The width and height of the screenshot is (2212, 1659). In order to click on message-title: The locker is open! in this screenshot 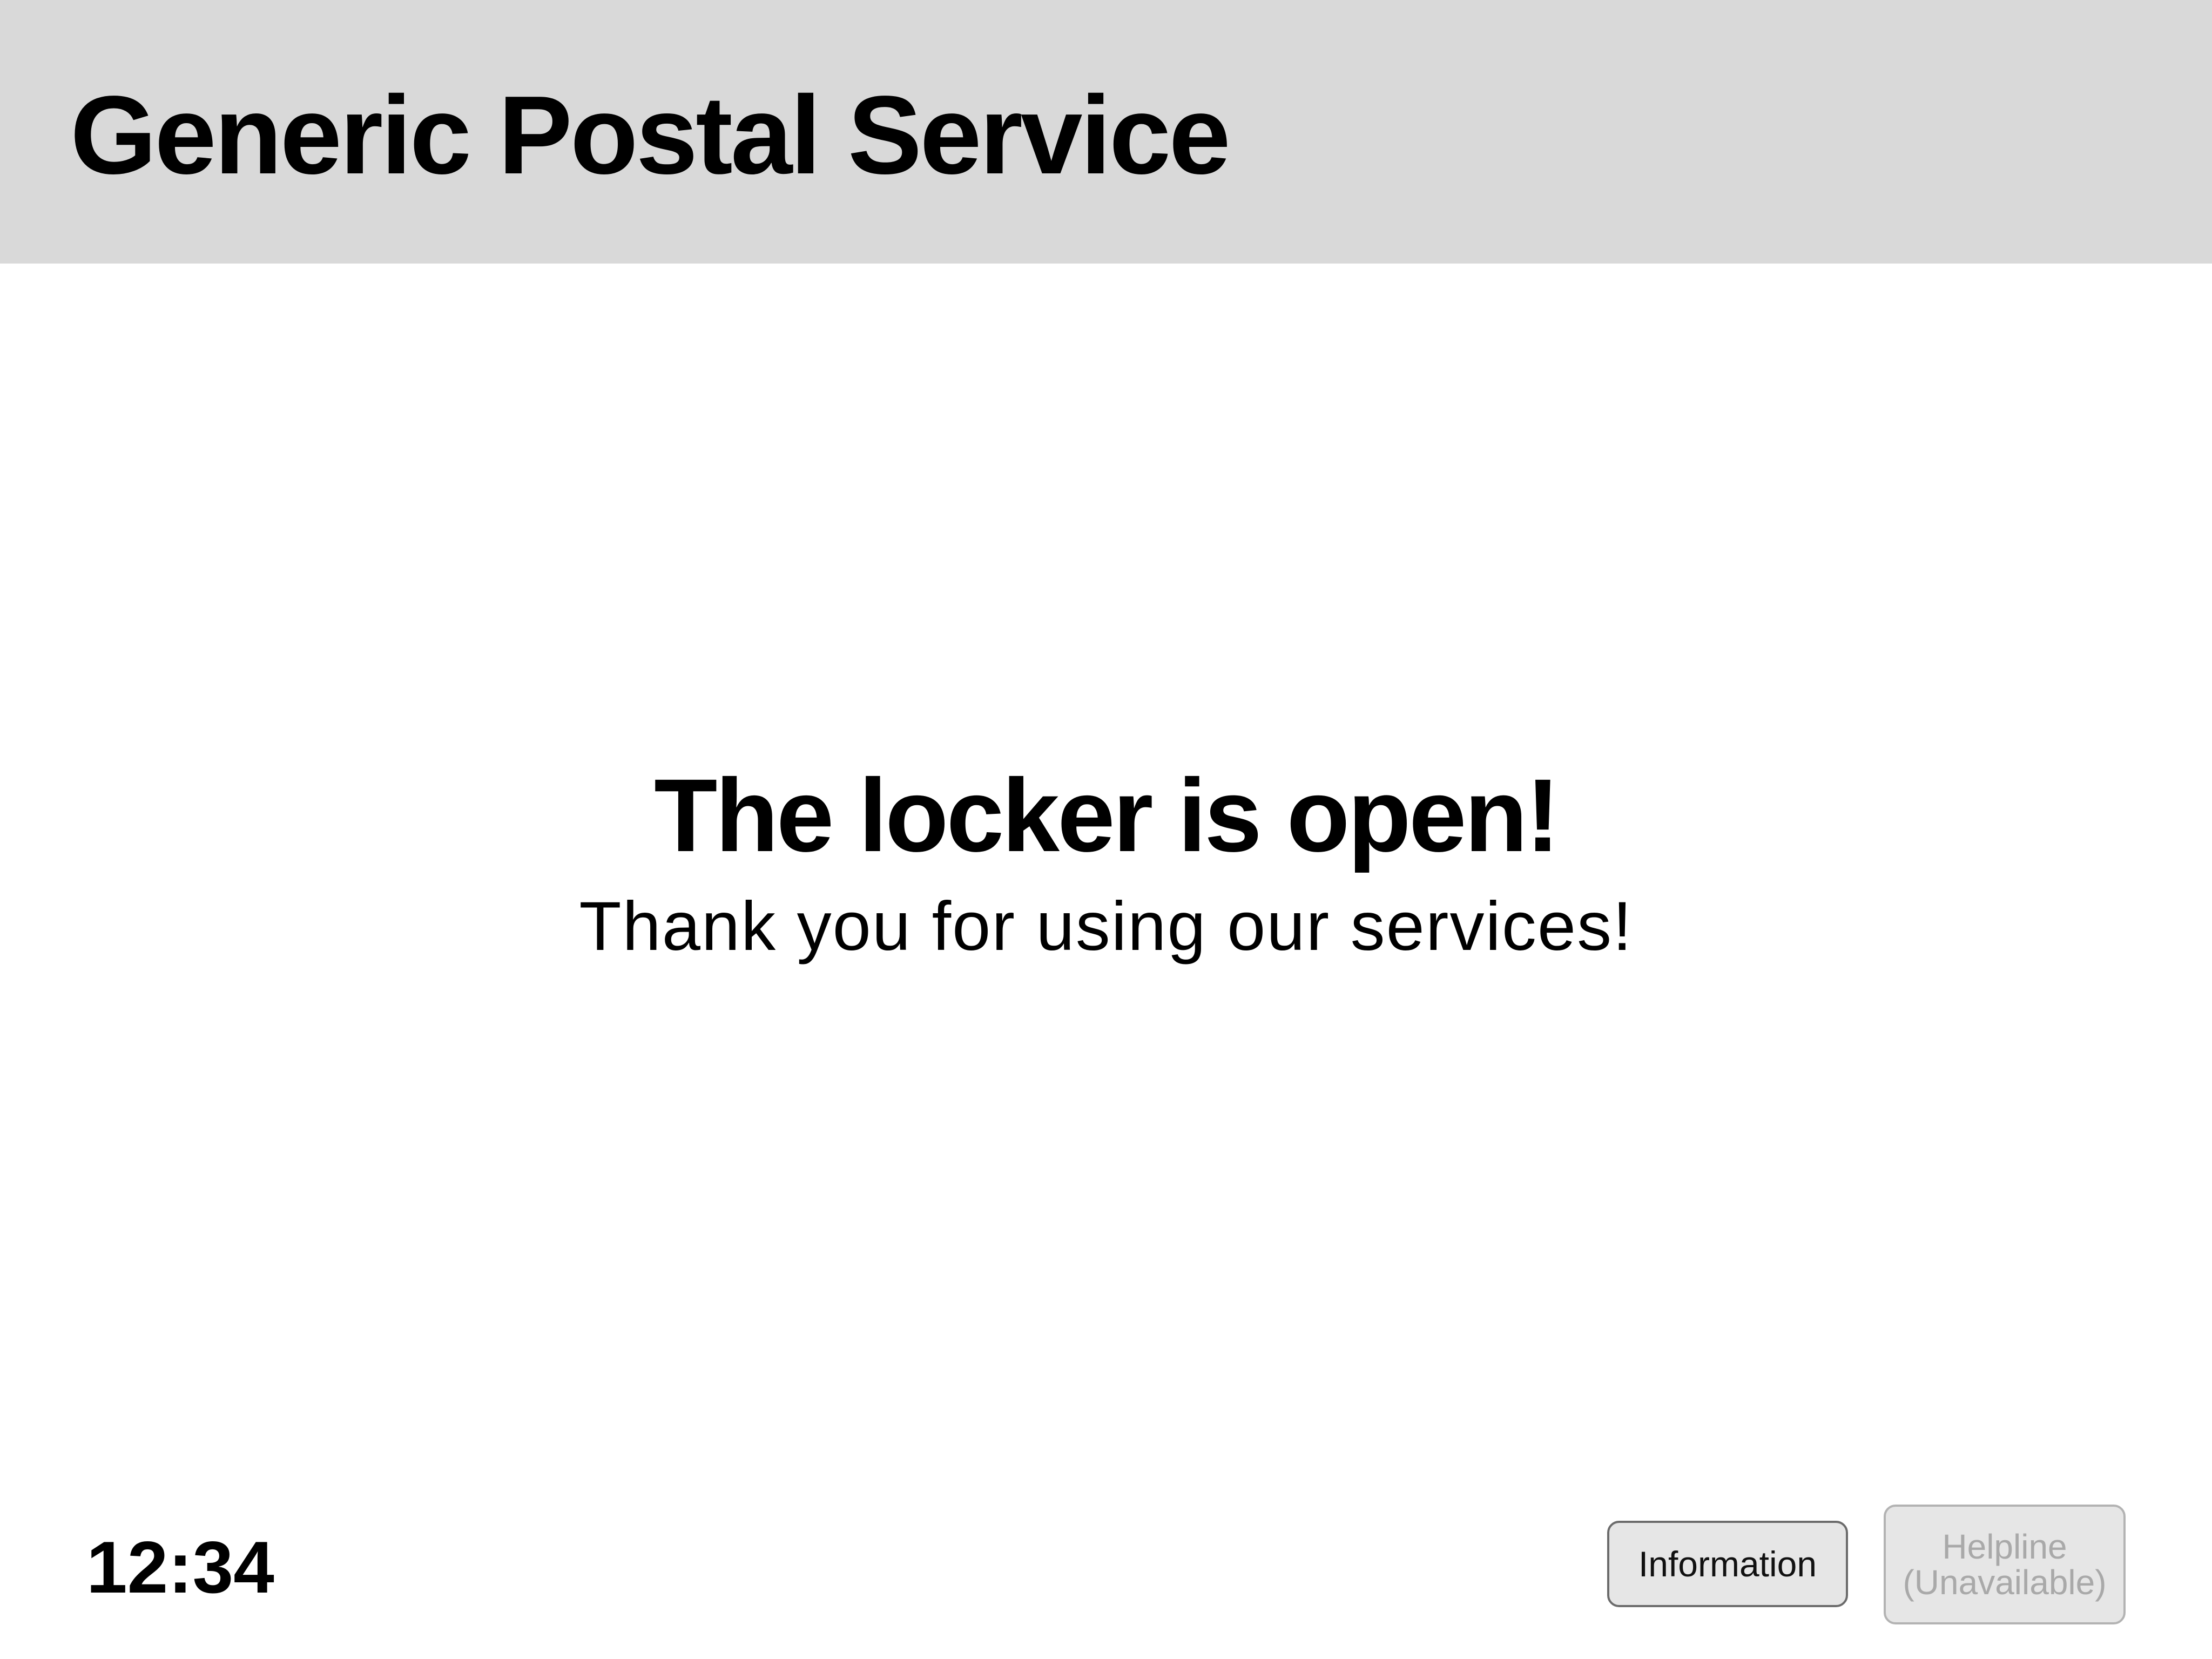, I will do `click(1107, 815)`.